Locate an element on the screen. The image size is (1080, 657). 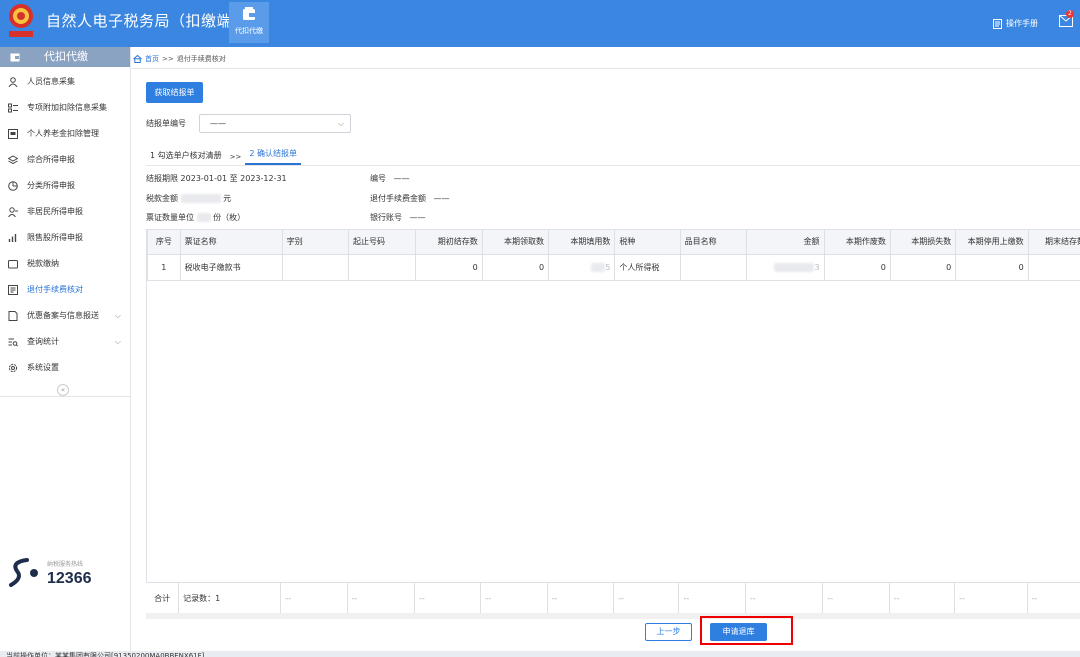
collapse-sidebar-button: « is located at coordinates (63, 390).